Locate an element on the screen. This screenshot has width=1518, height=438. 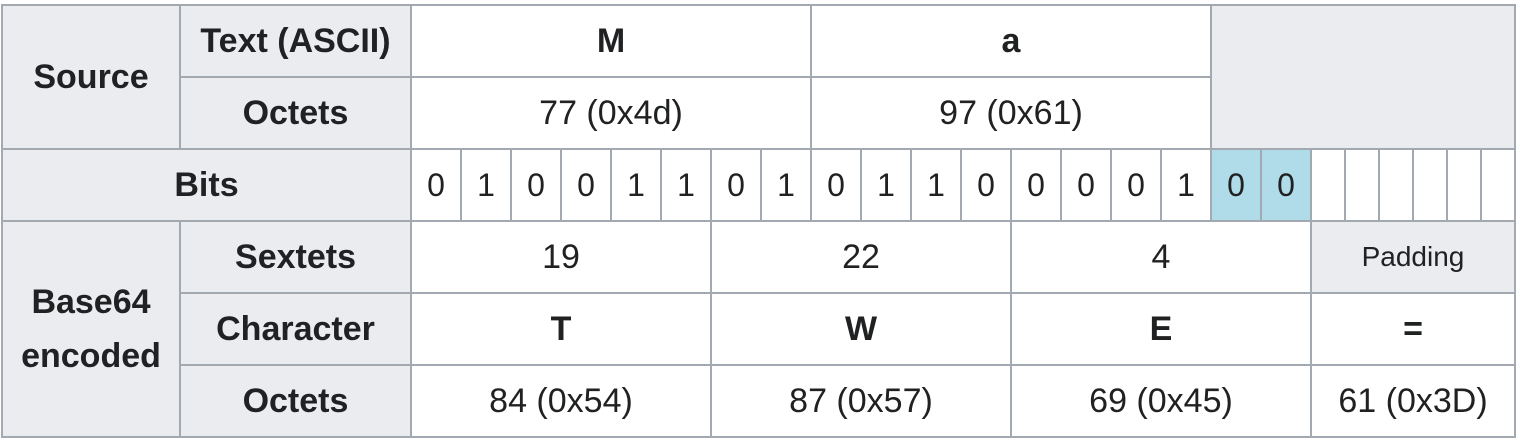
source-char-m: M is located at coordinates (611, 41).